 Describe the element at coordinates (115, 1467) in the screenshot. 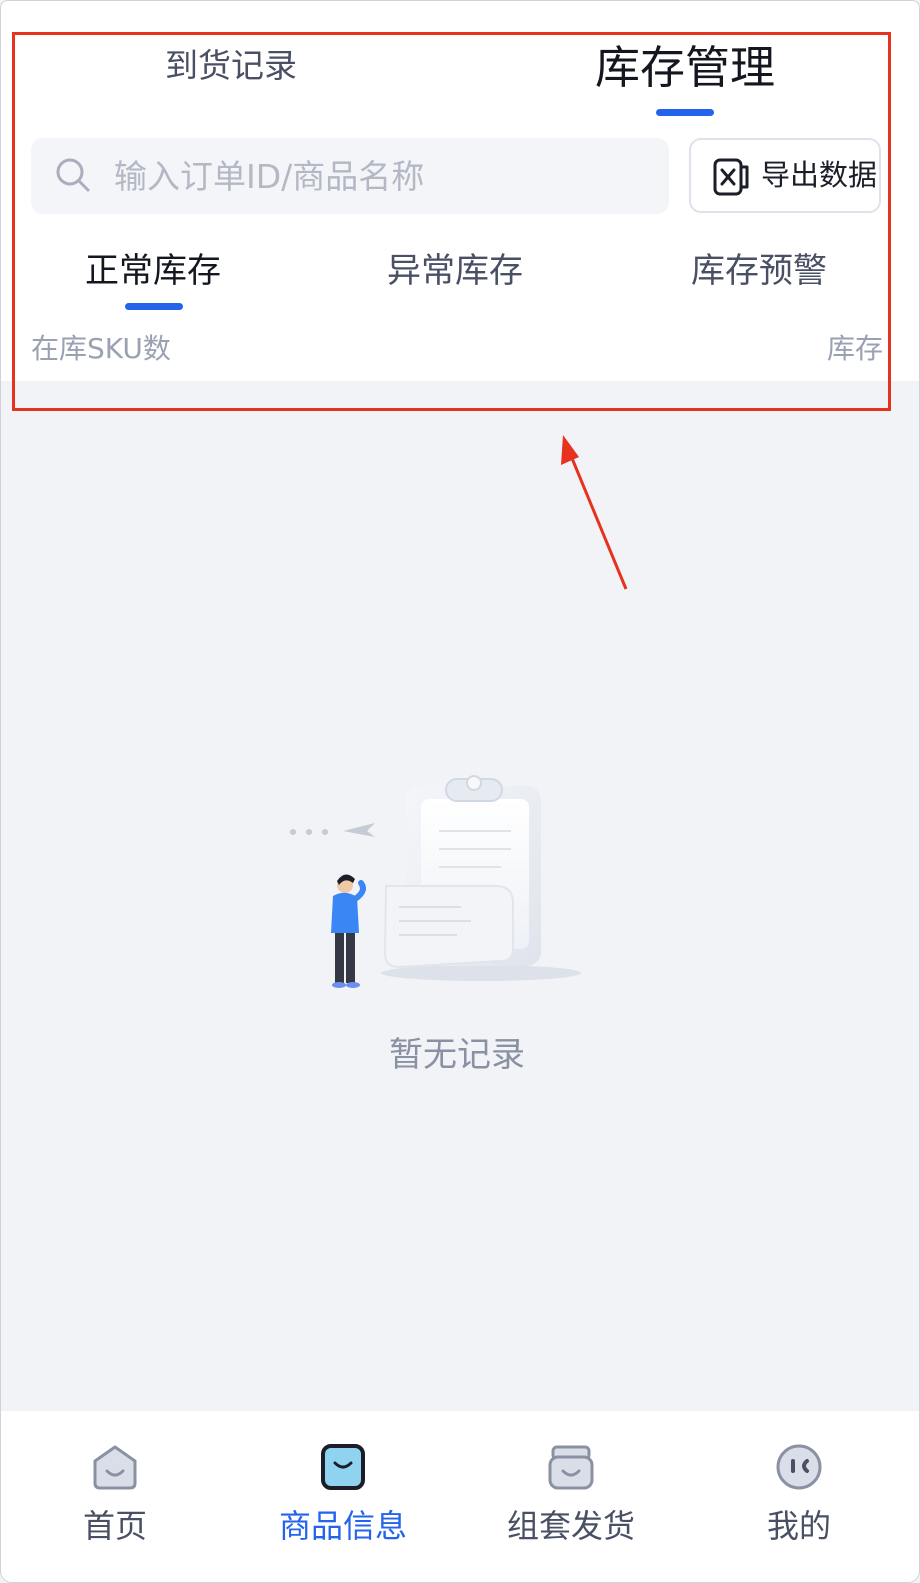

I see `home-icon` at that location.